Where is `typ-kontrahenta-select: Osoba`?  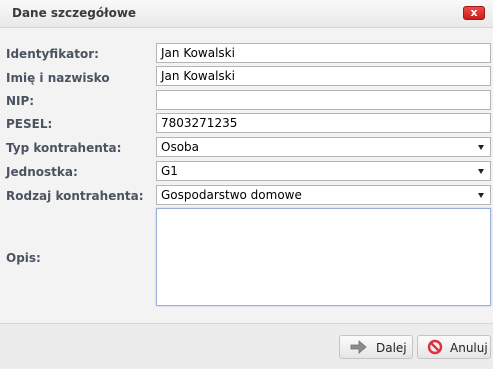
typ-kontrahenta-select: Osoba is located at coordinates (323, 147).